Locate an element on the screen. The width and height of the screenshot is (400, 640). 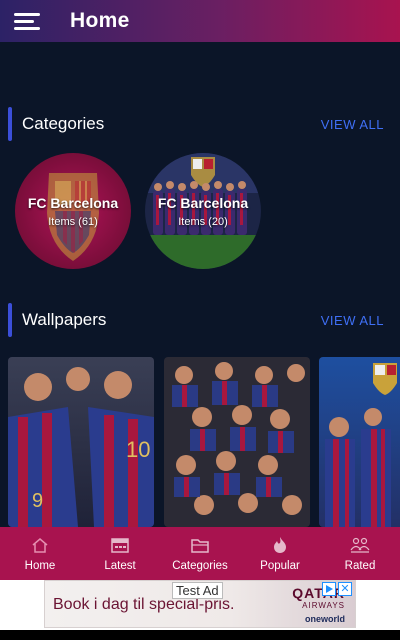
nav-item-latest: Latest is located at coordinates (120, 553).